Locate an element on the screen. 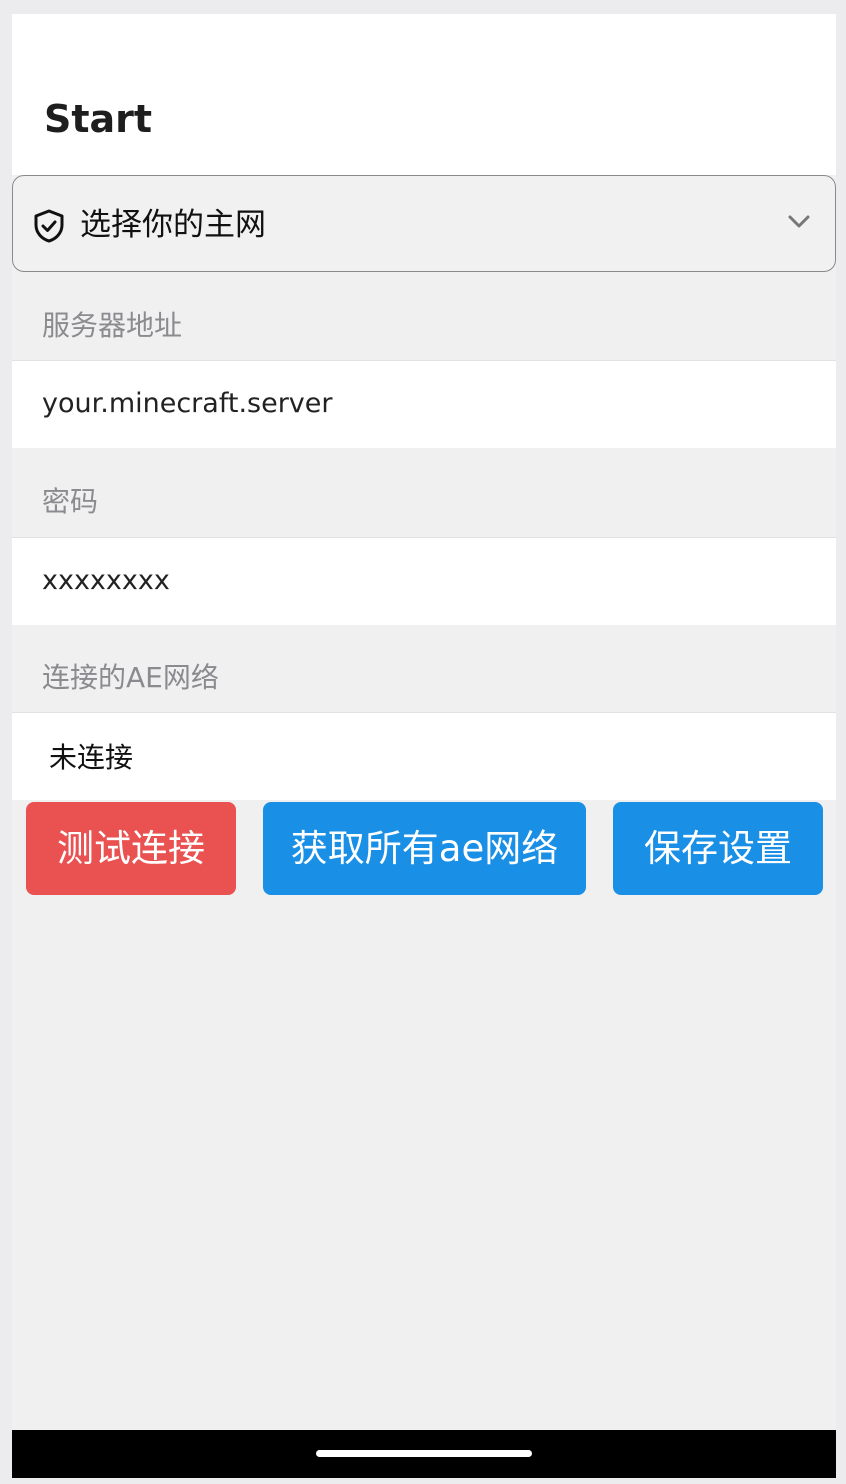 The width and height of the screenshot is (846, 1484). system-nav-bar is located at coordinates (424, 1454).